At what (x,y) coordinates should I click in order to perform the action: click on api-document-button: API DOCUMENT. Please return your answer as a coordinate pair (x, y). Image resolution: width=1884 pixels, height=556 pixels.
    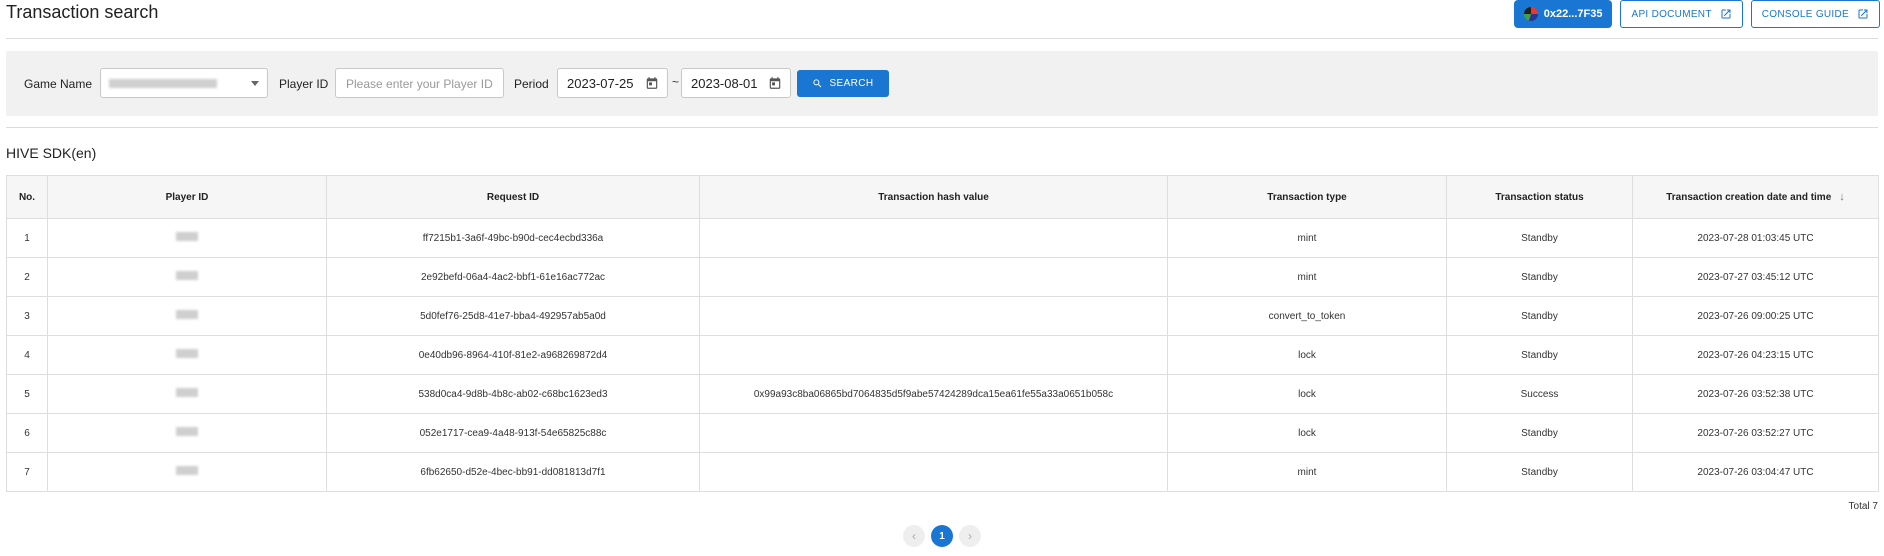
    Looking at the image, I should click on (1681, 14).